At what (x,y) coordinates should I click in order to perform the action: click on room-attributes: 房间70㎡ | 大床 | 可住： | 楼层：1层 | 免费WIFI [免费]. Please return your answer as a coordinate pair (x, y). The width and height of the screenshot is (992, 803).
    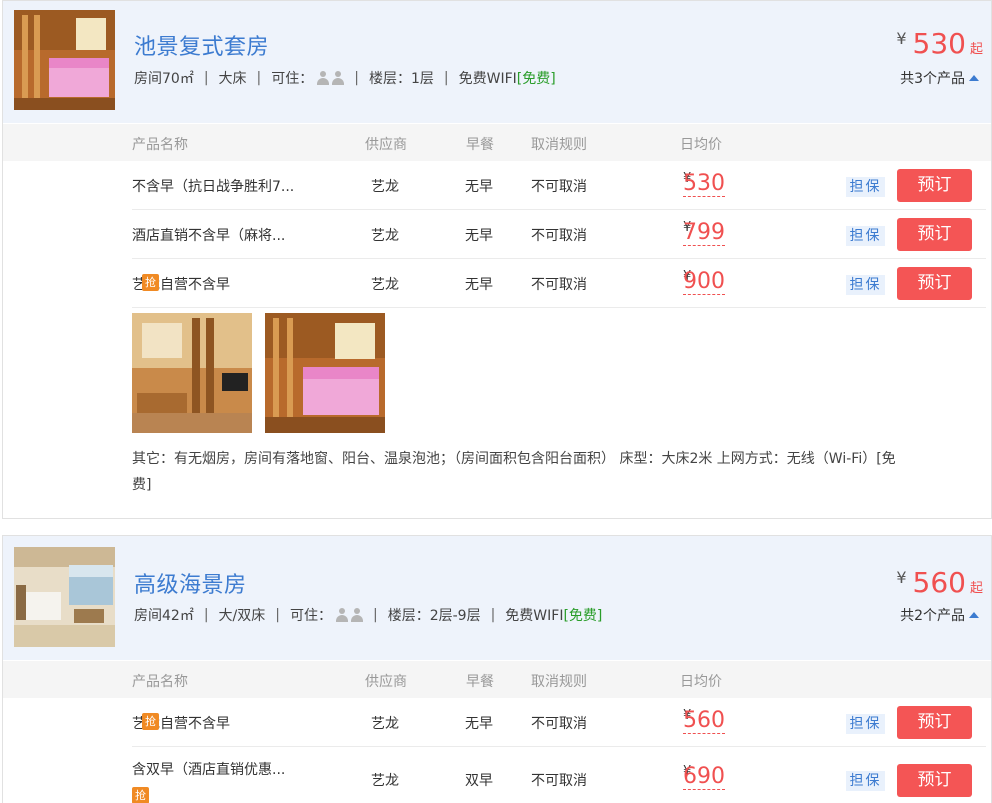
    Looking at the image, I should click on (345, 78).